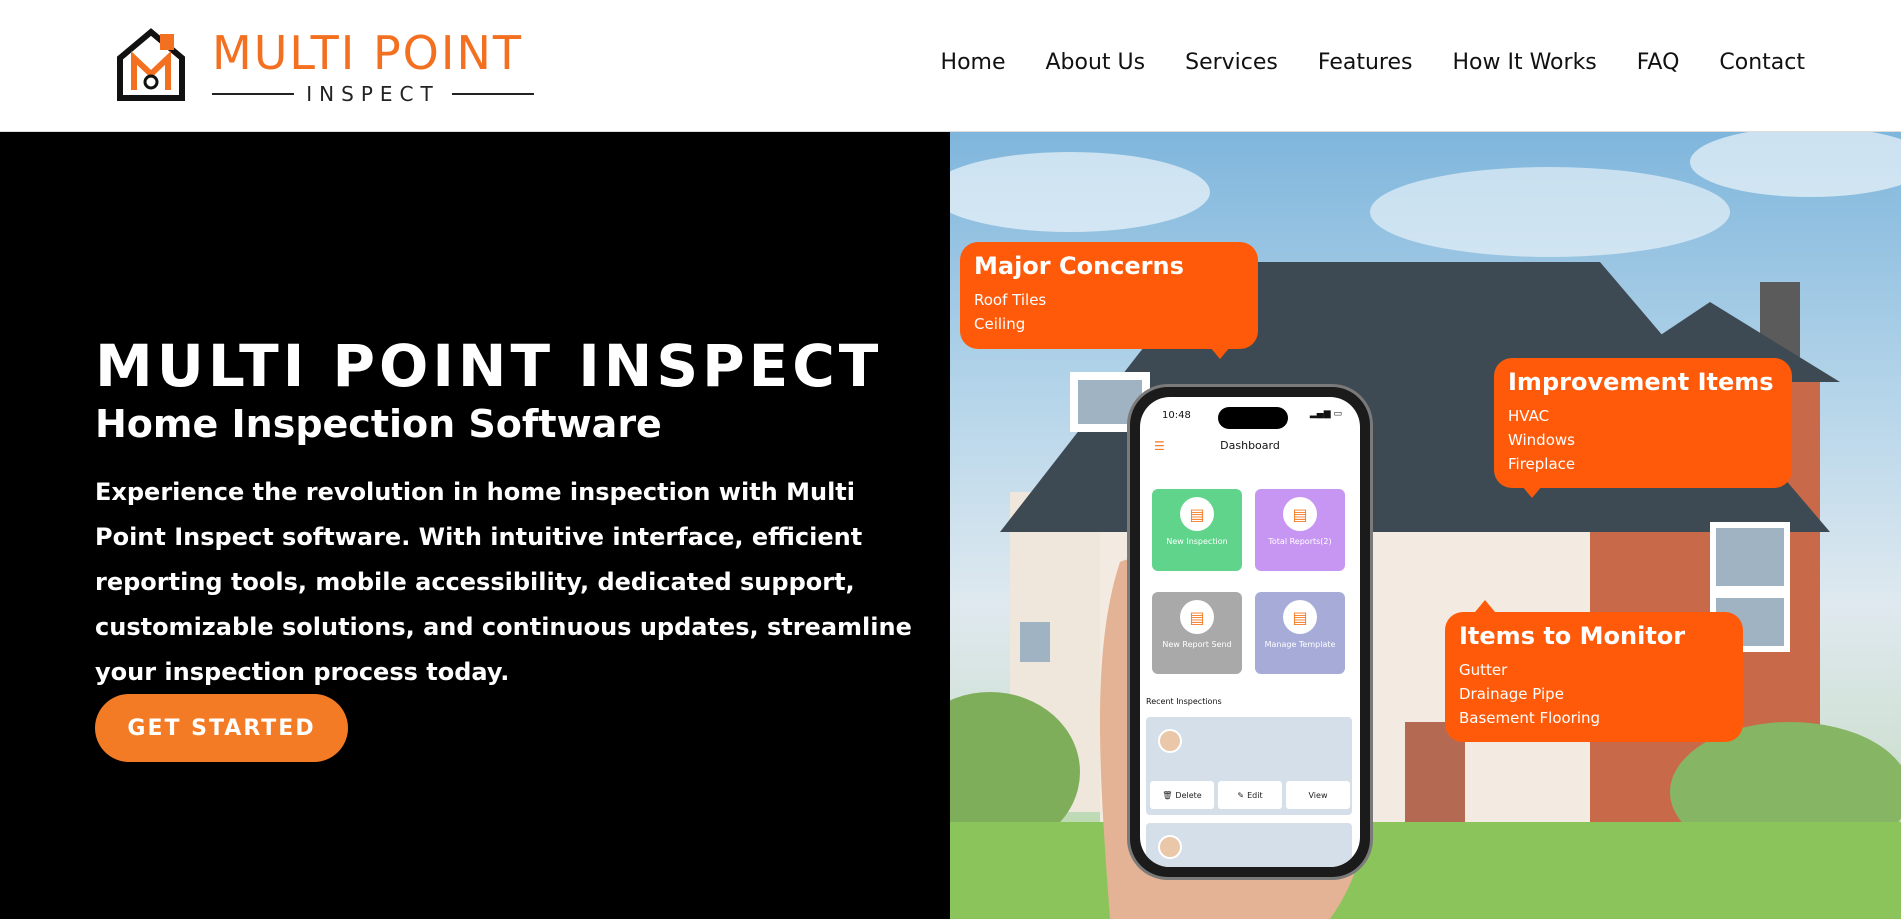  What do you see at coordinates (1525, 62) in the screenshot?
I see `nav-how-it-works: How It Works` at bounding box center [1525, 62].